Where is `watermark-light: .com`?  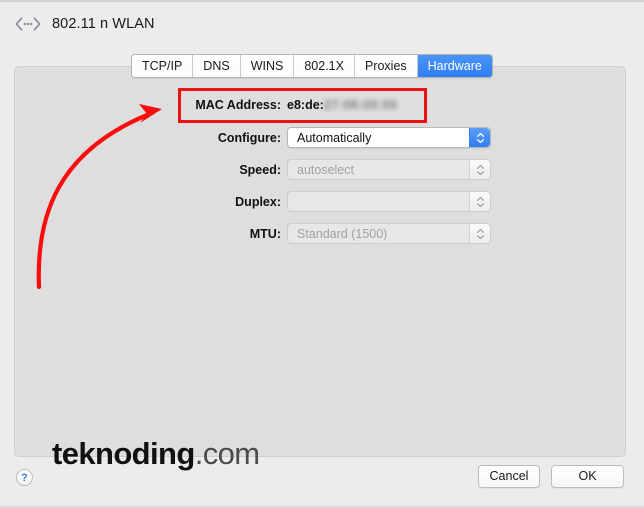
watermark-light: .com is located at coordinates (227, 453).